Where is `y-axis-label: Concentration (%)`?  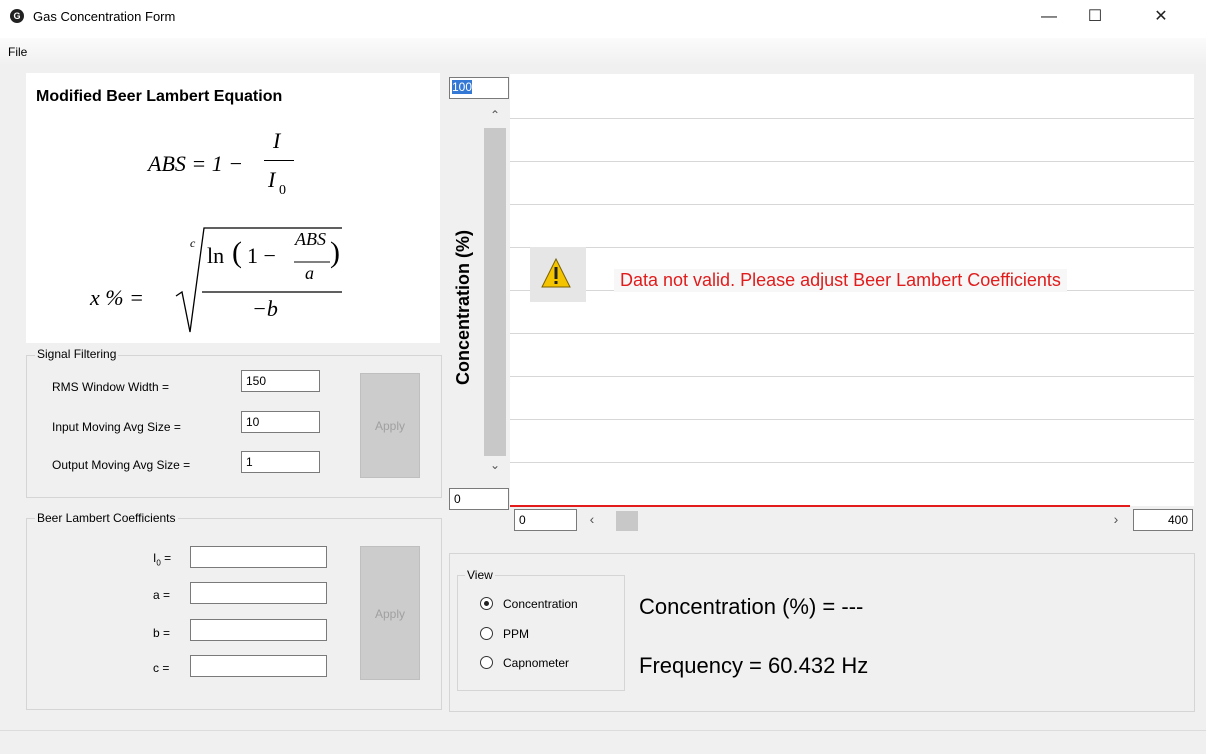
y-axis-label: Concentration (%) is located at coordinates (463, 307).